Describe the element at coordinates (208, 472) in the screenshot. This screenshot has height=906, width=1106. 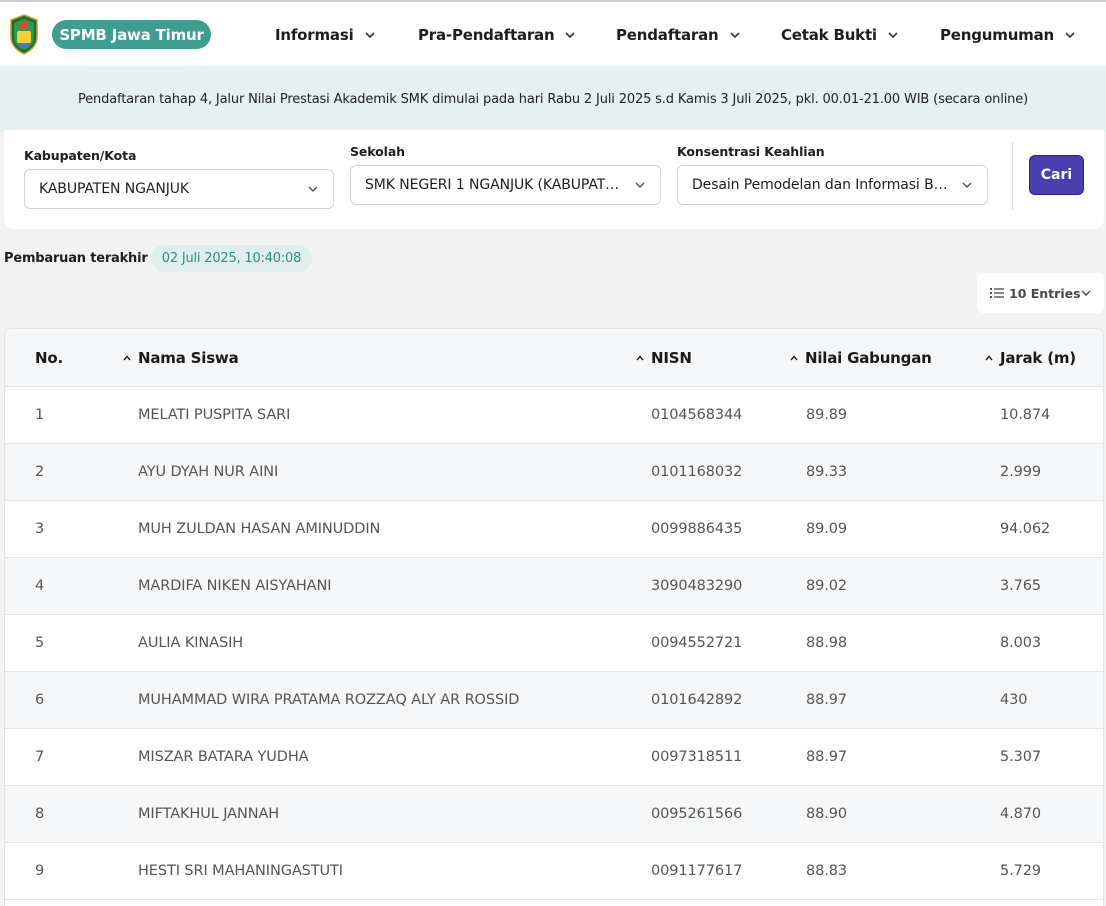
I see `cell-nama: AYU DYAH NUR AINI` at that location.